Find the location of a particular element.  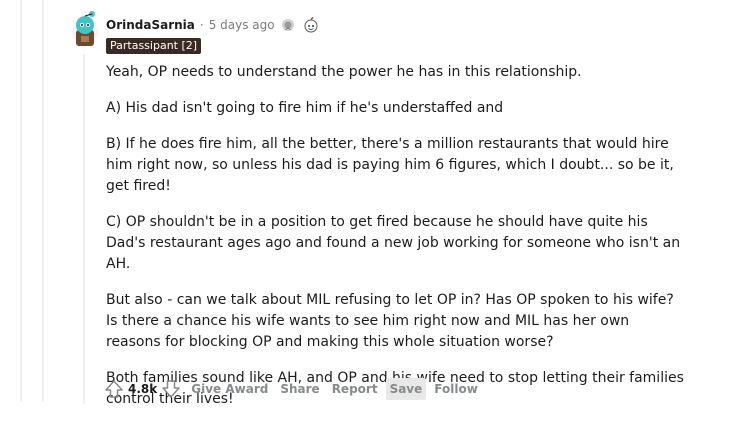

save-button: Save is located at coordinates (406, 389).